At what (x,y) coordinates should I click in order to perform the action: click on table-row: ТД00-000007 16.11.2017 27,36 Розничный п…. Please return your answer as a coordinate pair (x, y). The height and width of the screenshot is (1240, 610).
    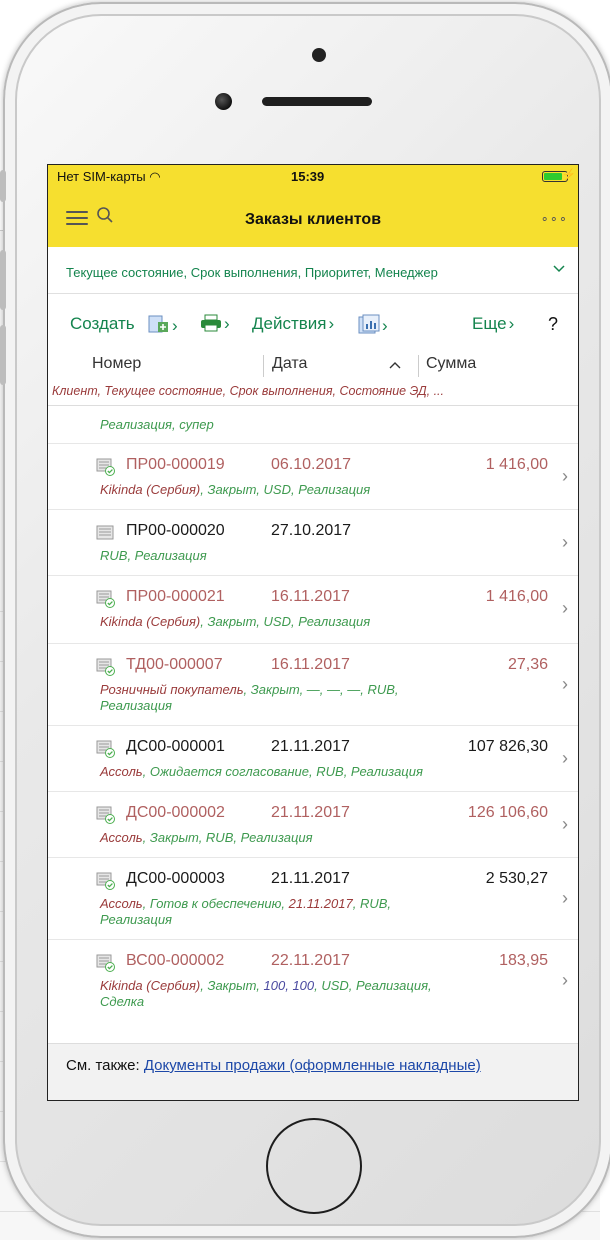
    Looking at the image, I should click on (313, 684).